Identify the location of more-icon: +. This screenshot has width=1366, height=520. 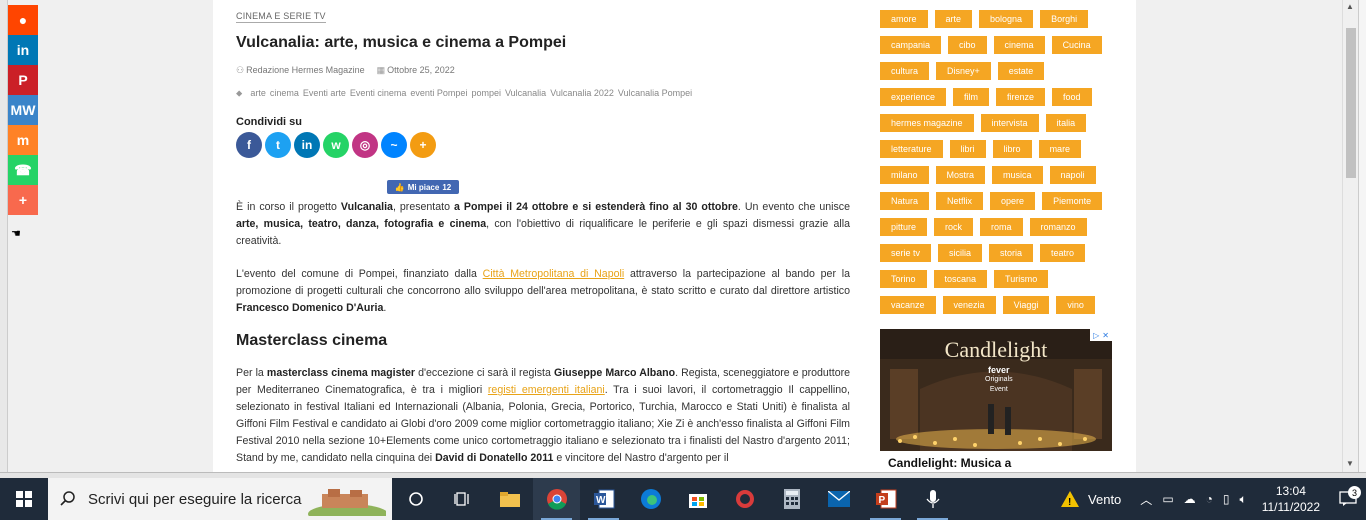
(423, 145).